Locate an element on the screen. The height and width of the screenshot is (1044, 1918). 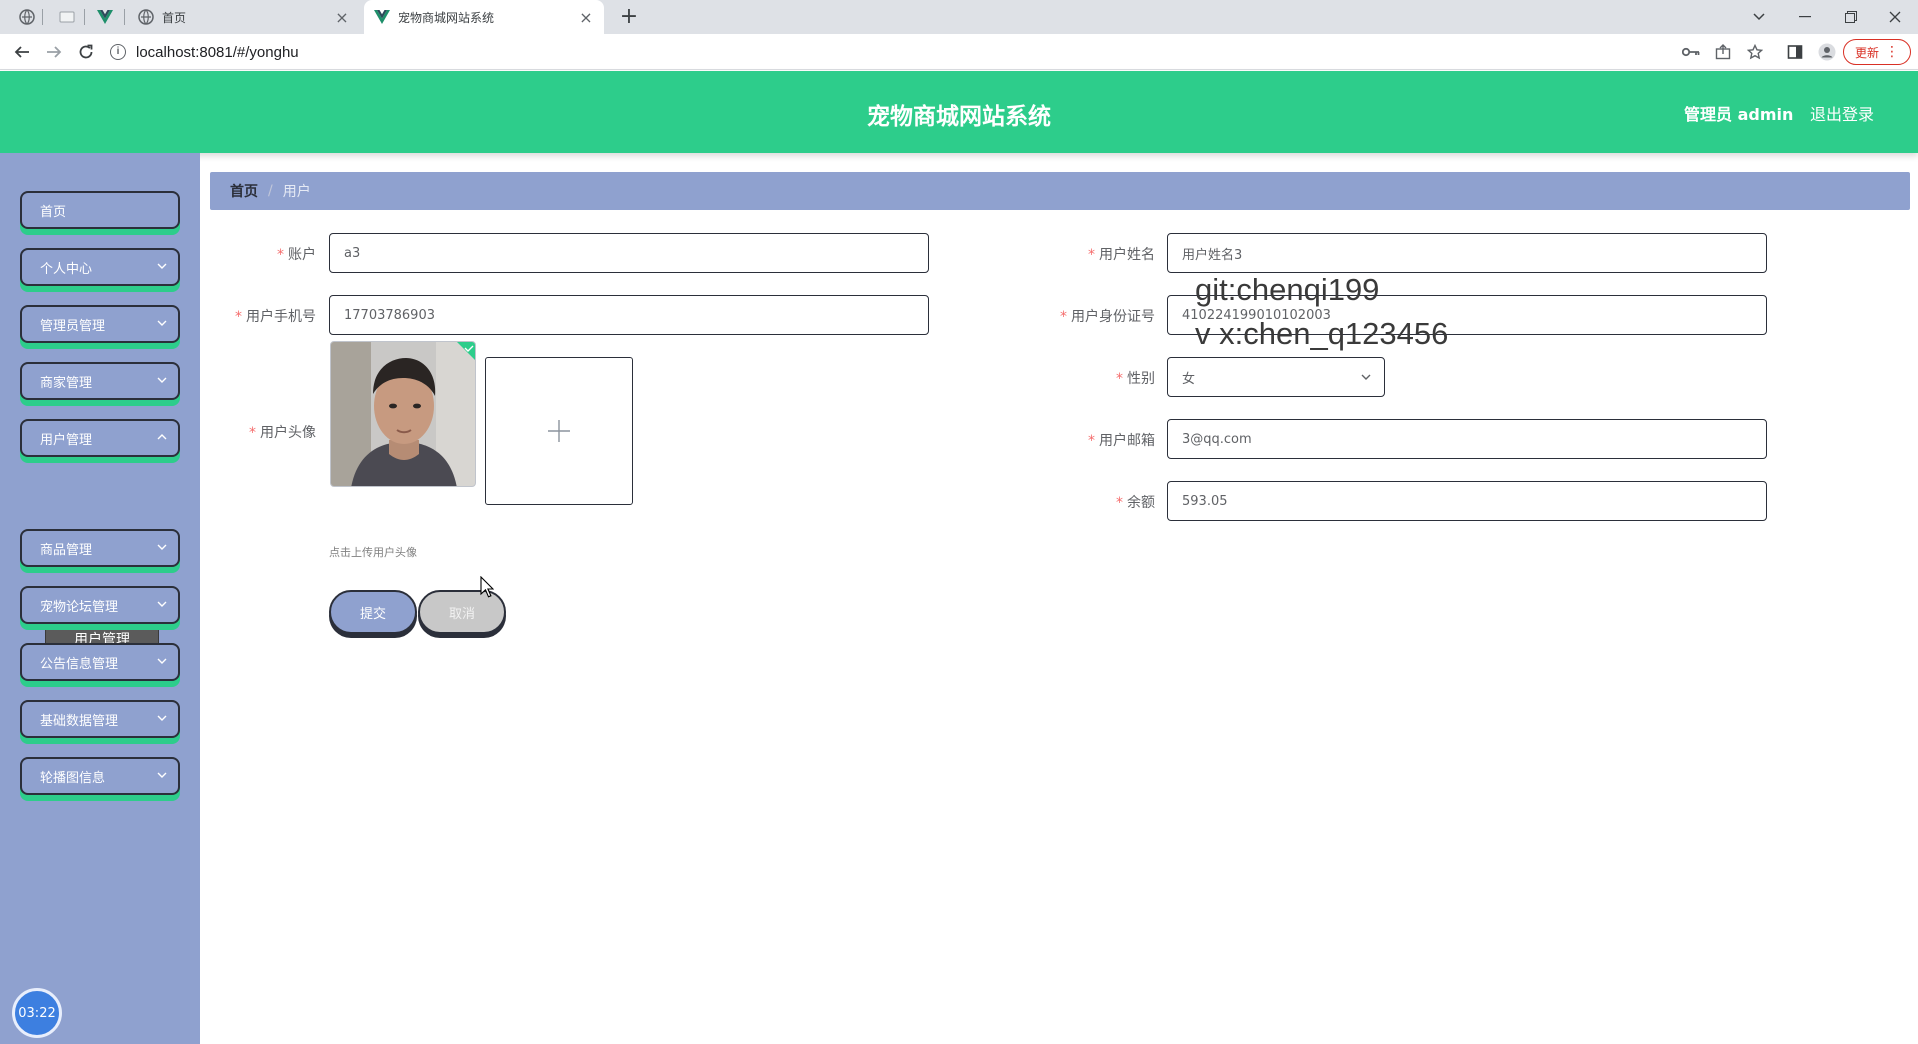
bookmark-star-icon is located at coordinates (1755, 52).